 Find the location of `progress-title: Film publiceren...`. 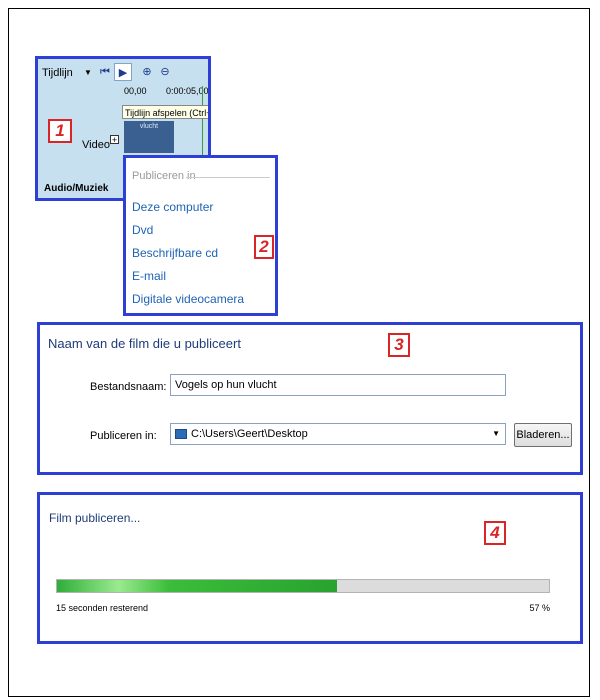

progress-title: Film publiceren... is located at coordinates (95, 518).